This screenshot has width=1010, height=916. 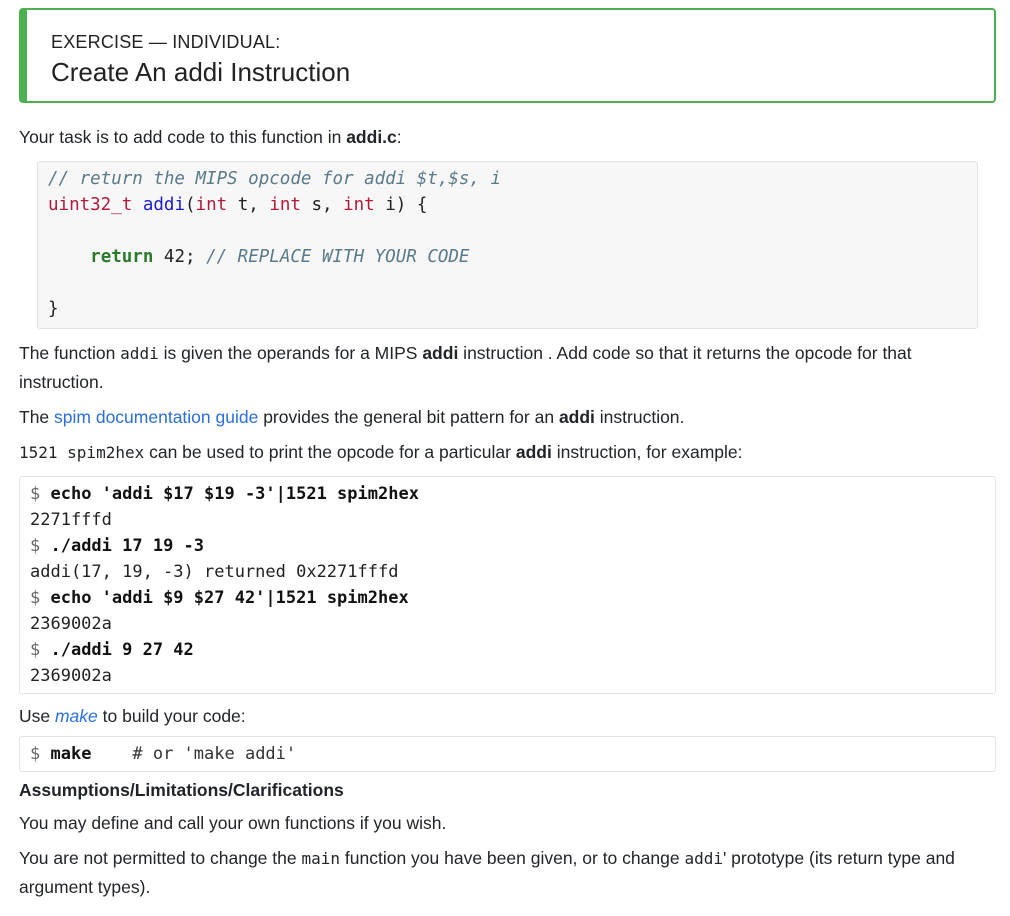 What do you see at coordinates (214, 572) in the screenshot?
I see `terminal-output: addi(17, 19, -3) returned 0x2271fffd` at bounding box center [214, 572].